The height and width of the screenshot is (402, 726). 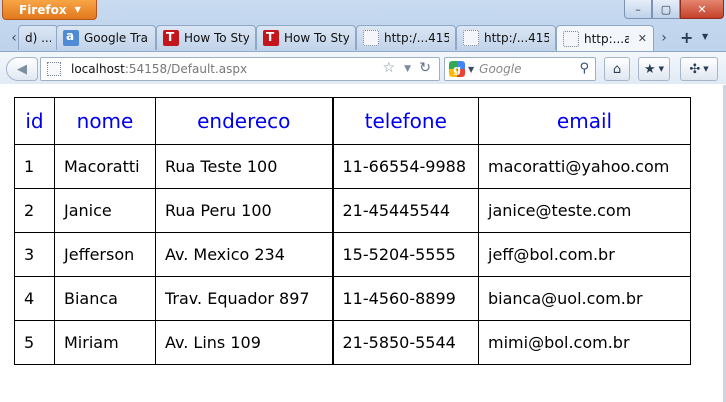 I want to click on list-all-tabs-icon: ▼, so click(x=705, y=36).